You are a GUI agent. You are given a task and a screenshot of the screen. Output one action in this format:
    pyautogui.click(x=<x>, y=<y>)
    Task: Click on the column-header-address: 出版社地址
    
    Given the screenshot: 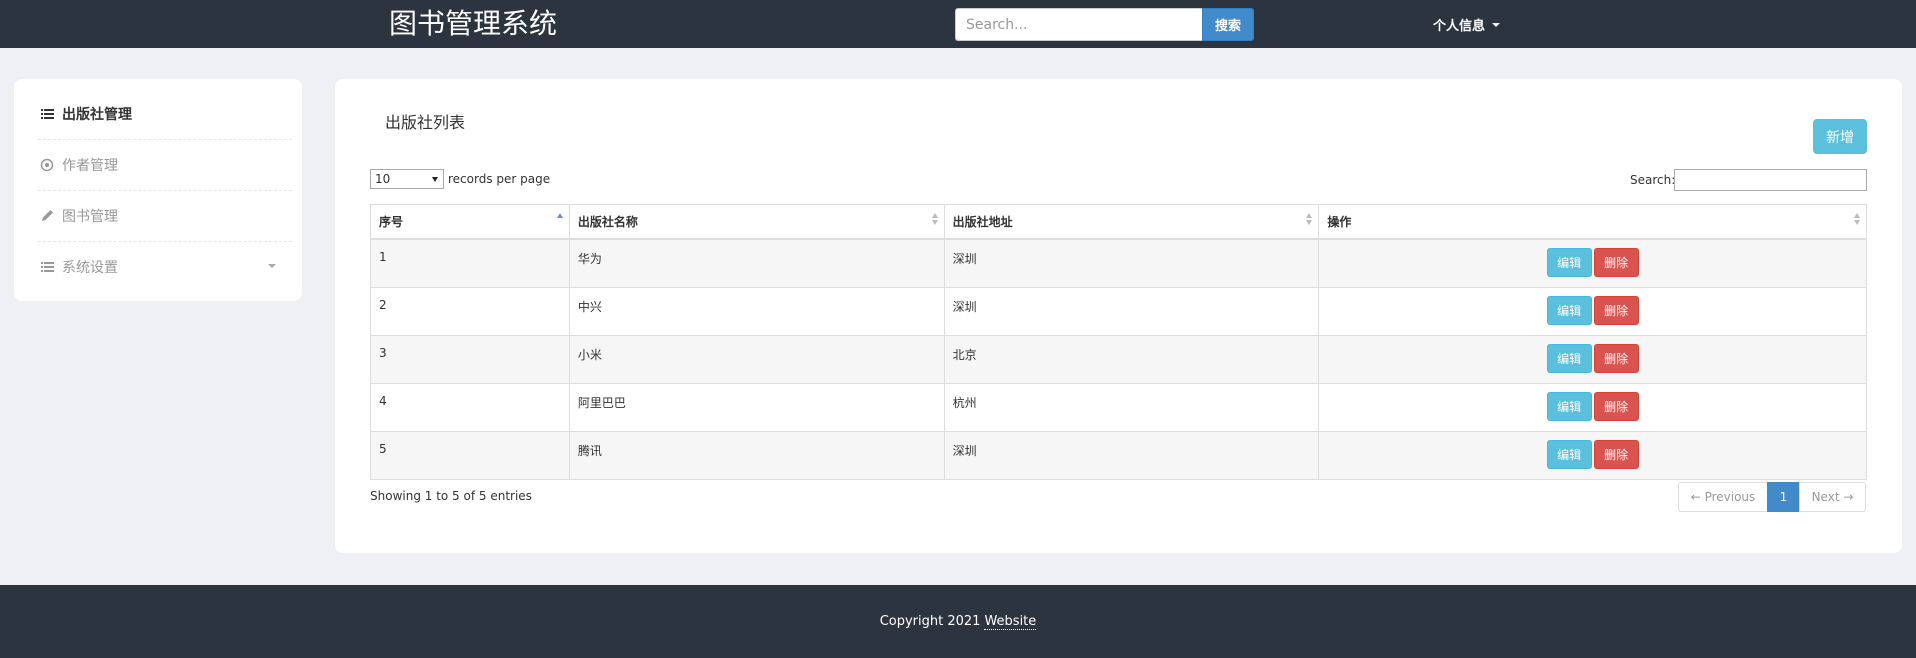 What is the action you would take?
    pyautogui.click(x=1131, y=222)
    